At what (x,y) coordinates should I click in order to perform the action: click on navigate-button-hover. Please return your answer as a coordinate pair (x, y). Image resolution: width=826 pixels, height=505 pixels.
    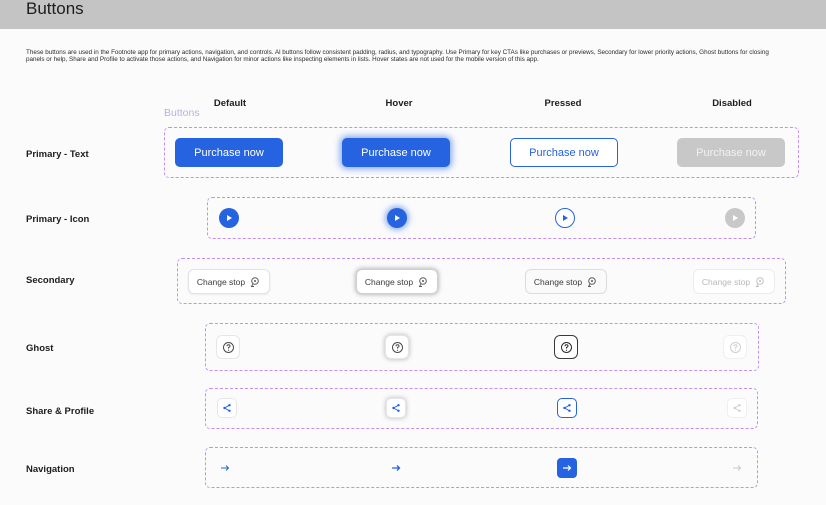
    Looking at the image, I should click on (396, 468).